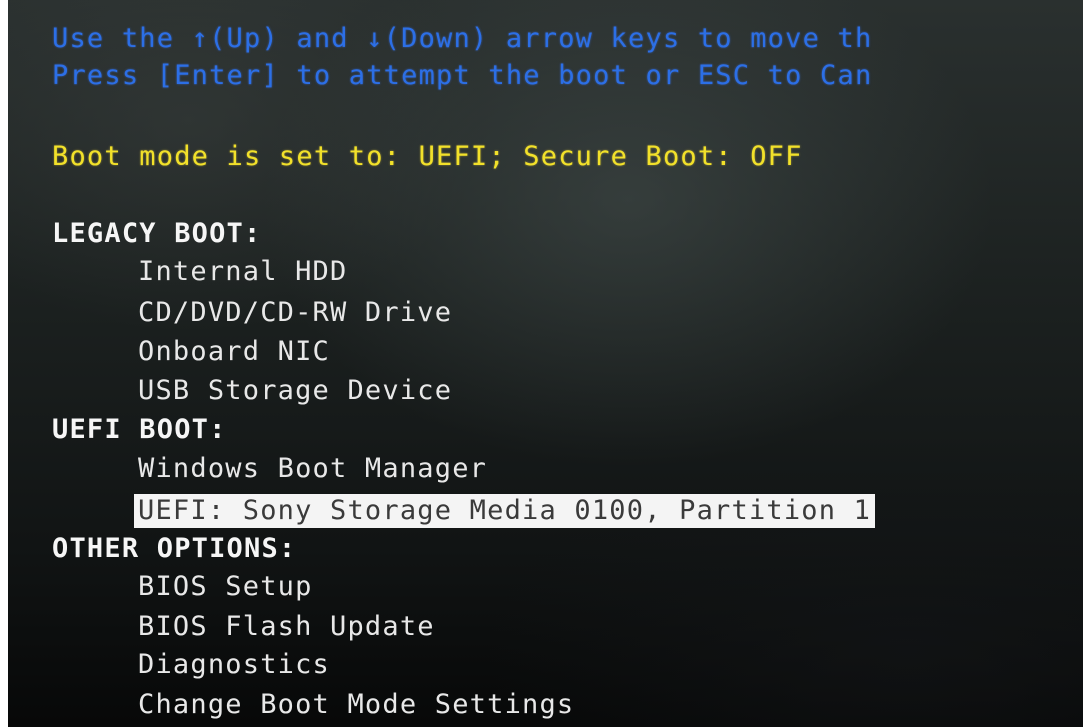  What do you see at coordinates (234, 352) in the screenshot?
I see `boot-option-onboard-nic: Onboard NIC` at bounding box center [234, 352].